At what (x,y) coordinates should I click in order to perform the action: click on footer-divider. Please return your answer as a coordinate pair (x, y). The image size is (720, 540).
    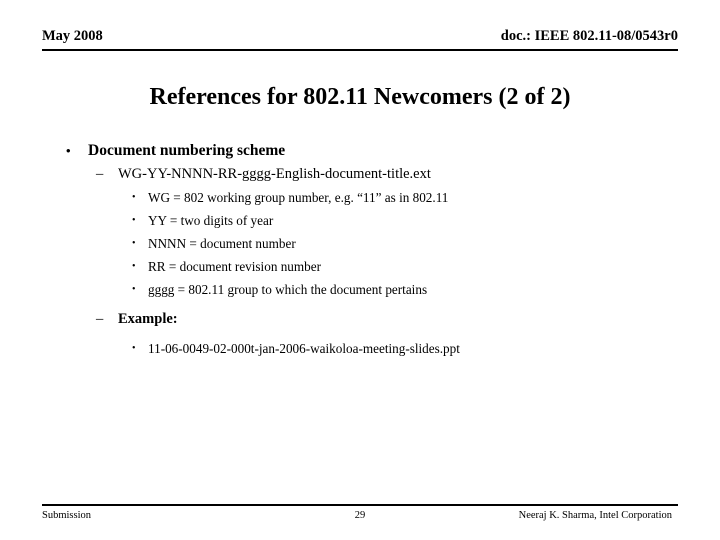
    Looking at the image, I should click on (360, 505).